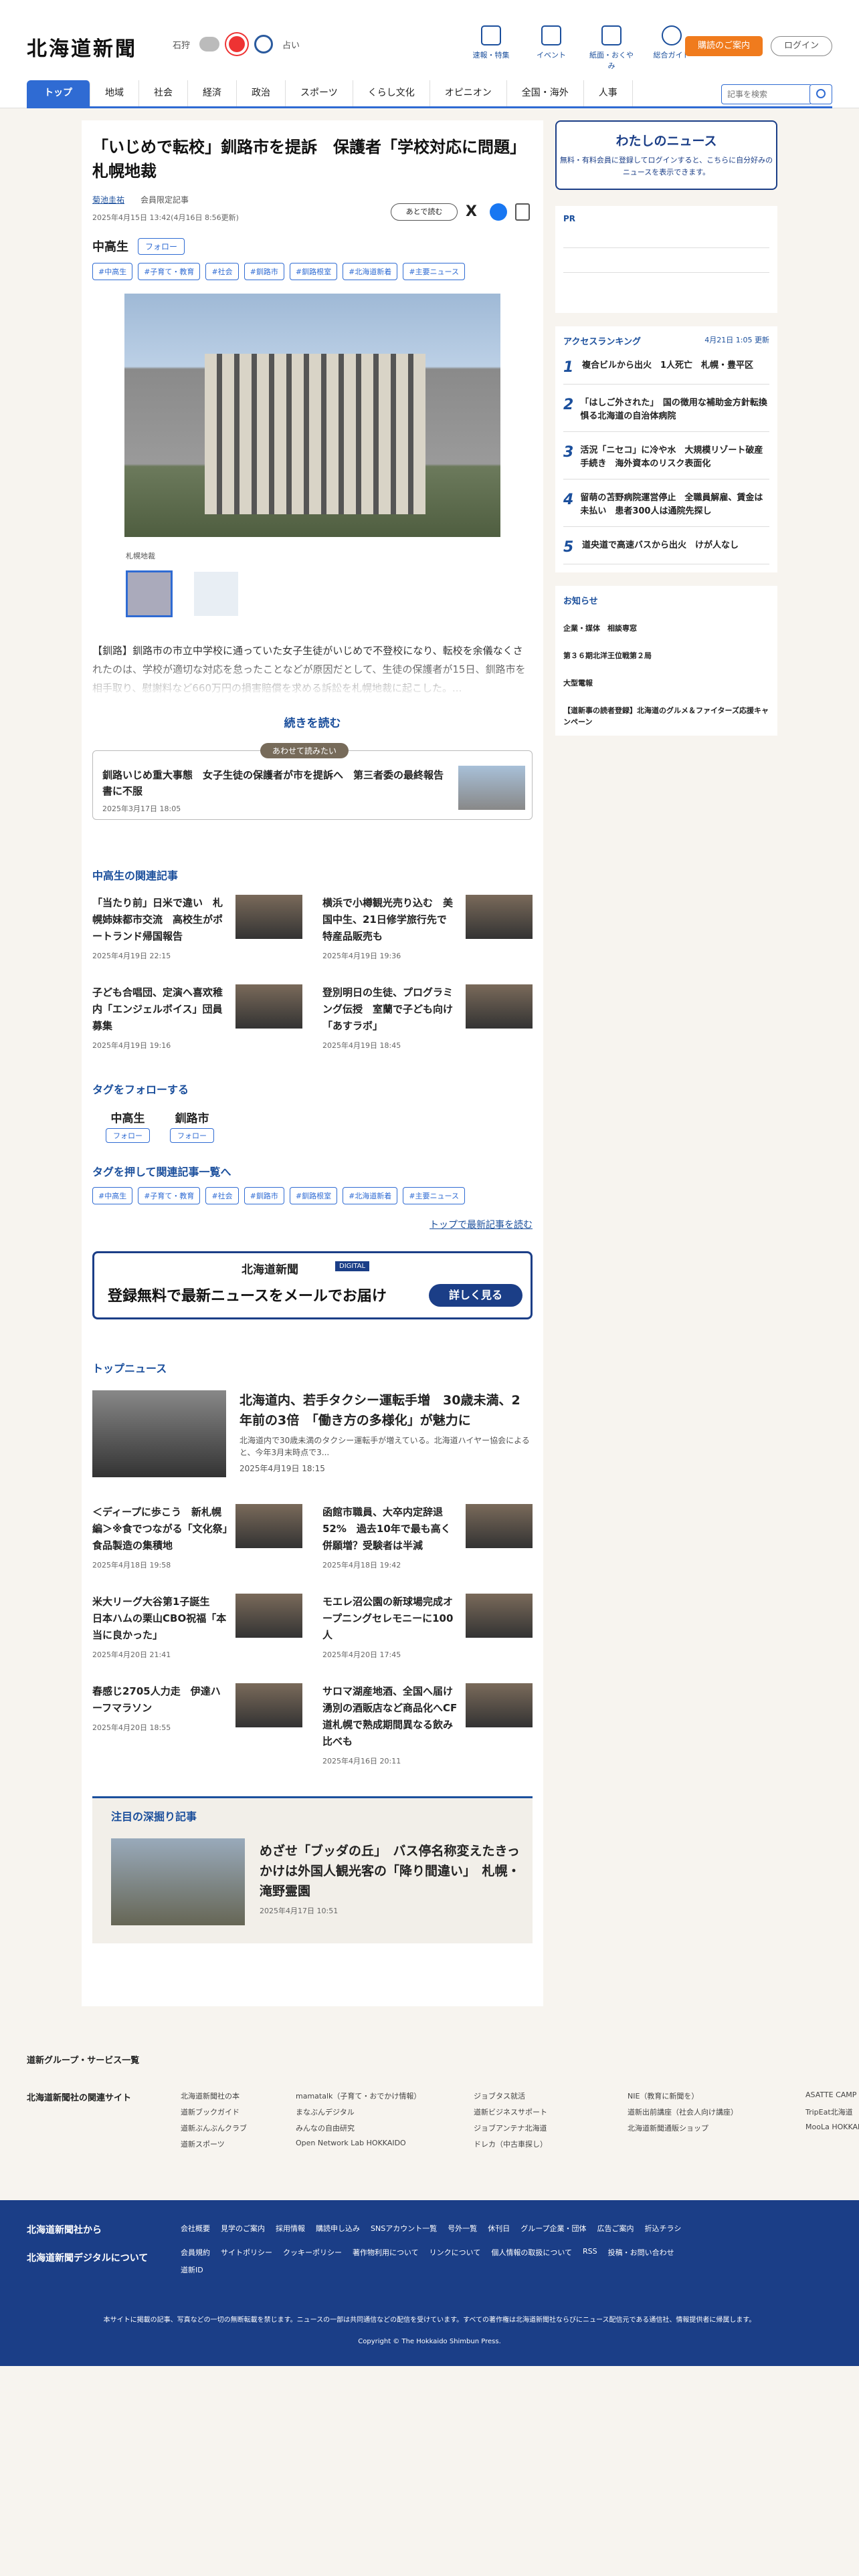 The height and width of the screenshot is (2576, 859). Describe the element at coordinates (434, 1195) in the screenshot. I see `tag: #主要ニュース` at that location.